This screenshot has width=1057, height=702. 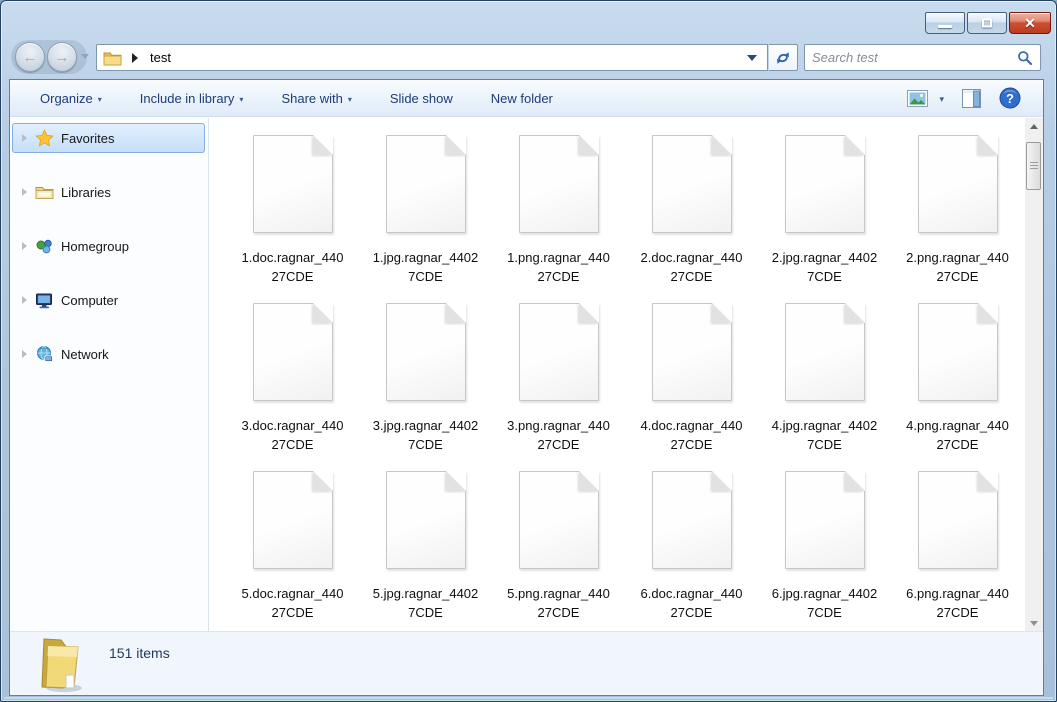 I want to click on maximize-icon, so click(x=987, y=23).